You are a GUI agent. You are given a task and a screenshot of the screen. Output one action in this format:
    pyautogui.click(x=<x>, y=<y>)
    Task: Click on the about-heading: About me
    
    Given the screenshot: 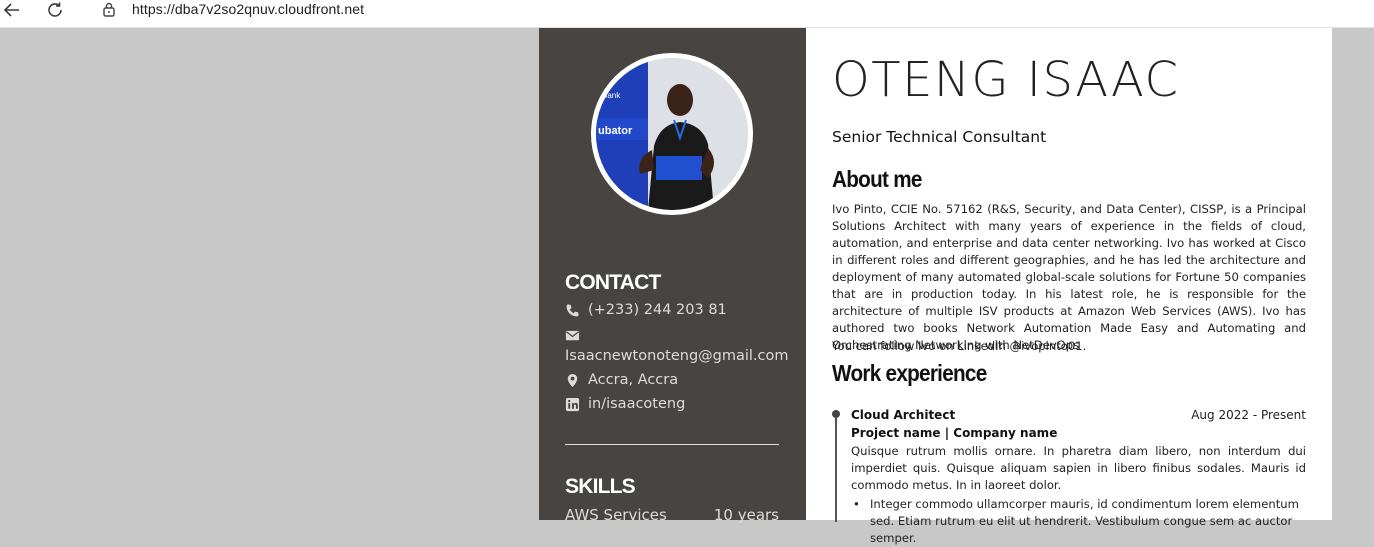 What is the action you would take?
    pyautogui.click(x=877, y=179)
    